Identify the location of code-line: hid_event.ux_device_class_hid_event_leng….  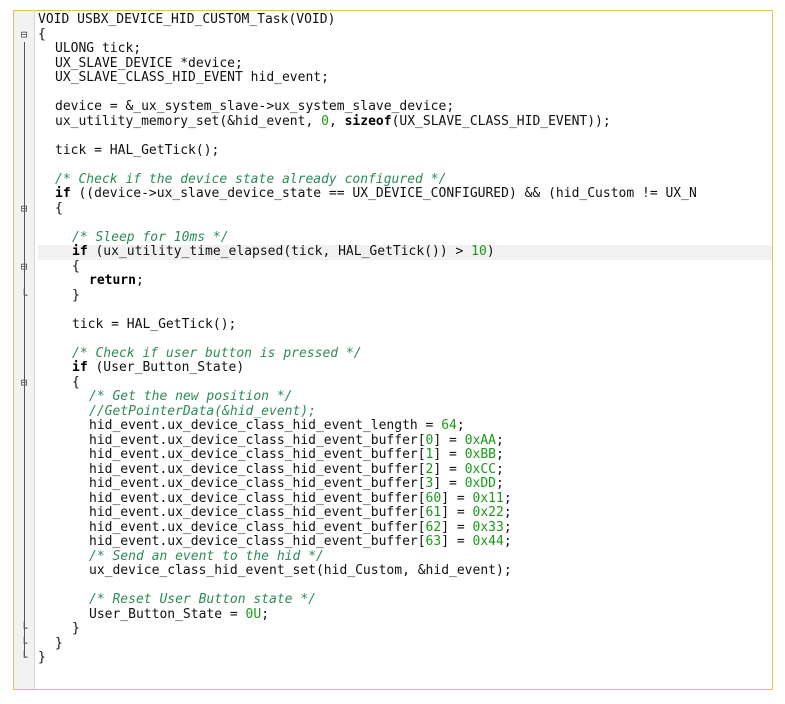
(405, 426).